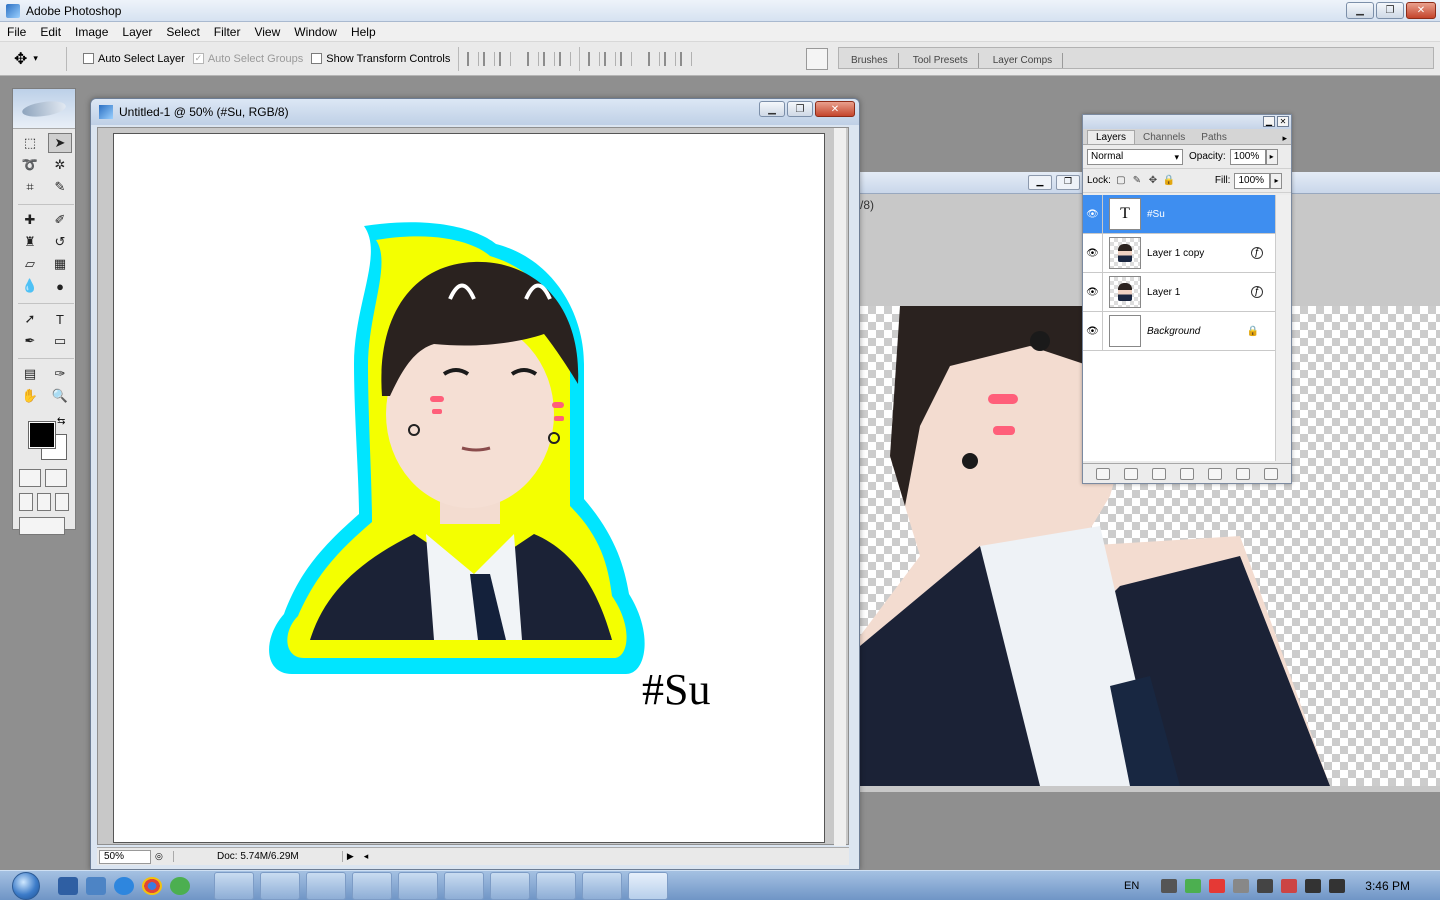  What do you see at coordinates (96, 885) in the screenshot?
I see `computer-icon` at bounding box center [96, 885].